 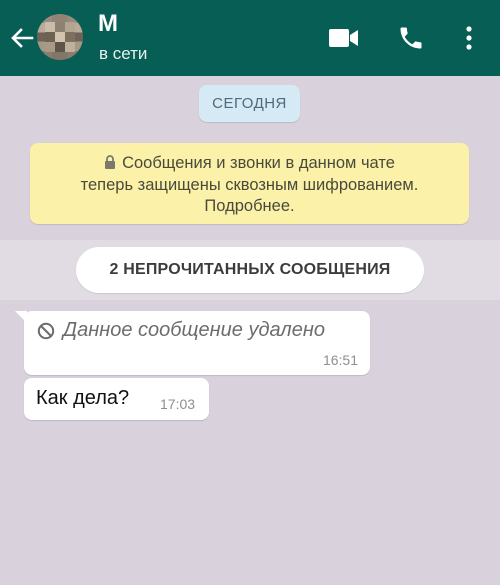 I want to click on more-vertical-icon, so click(x=469, y=38).